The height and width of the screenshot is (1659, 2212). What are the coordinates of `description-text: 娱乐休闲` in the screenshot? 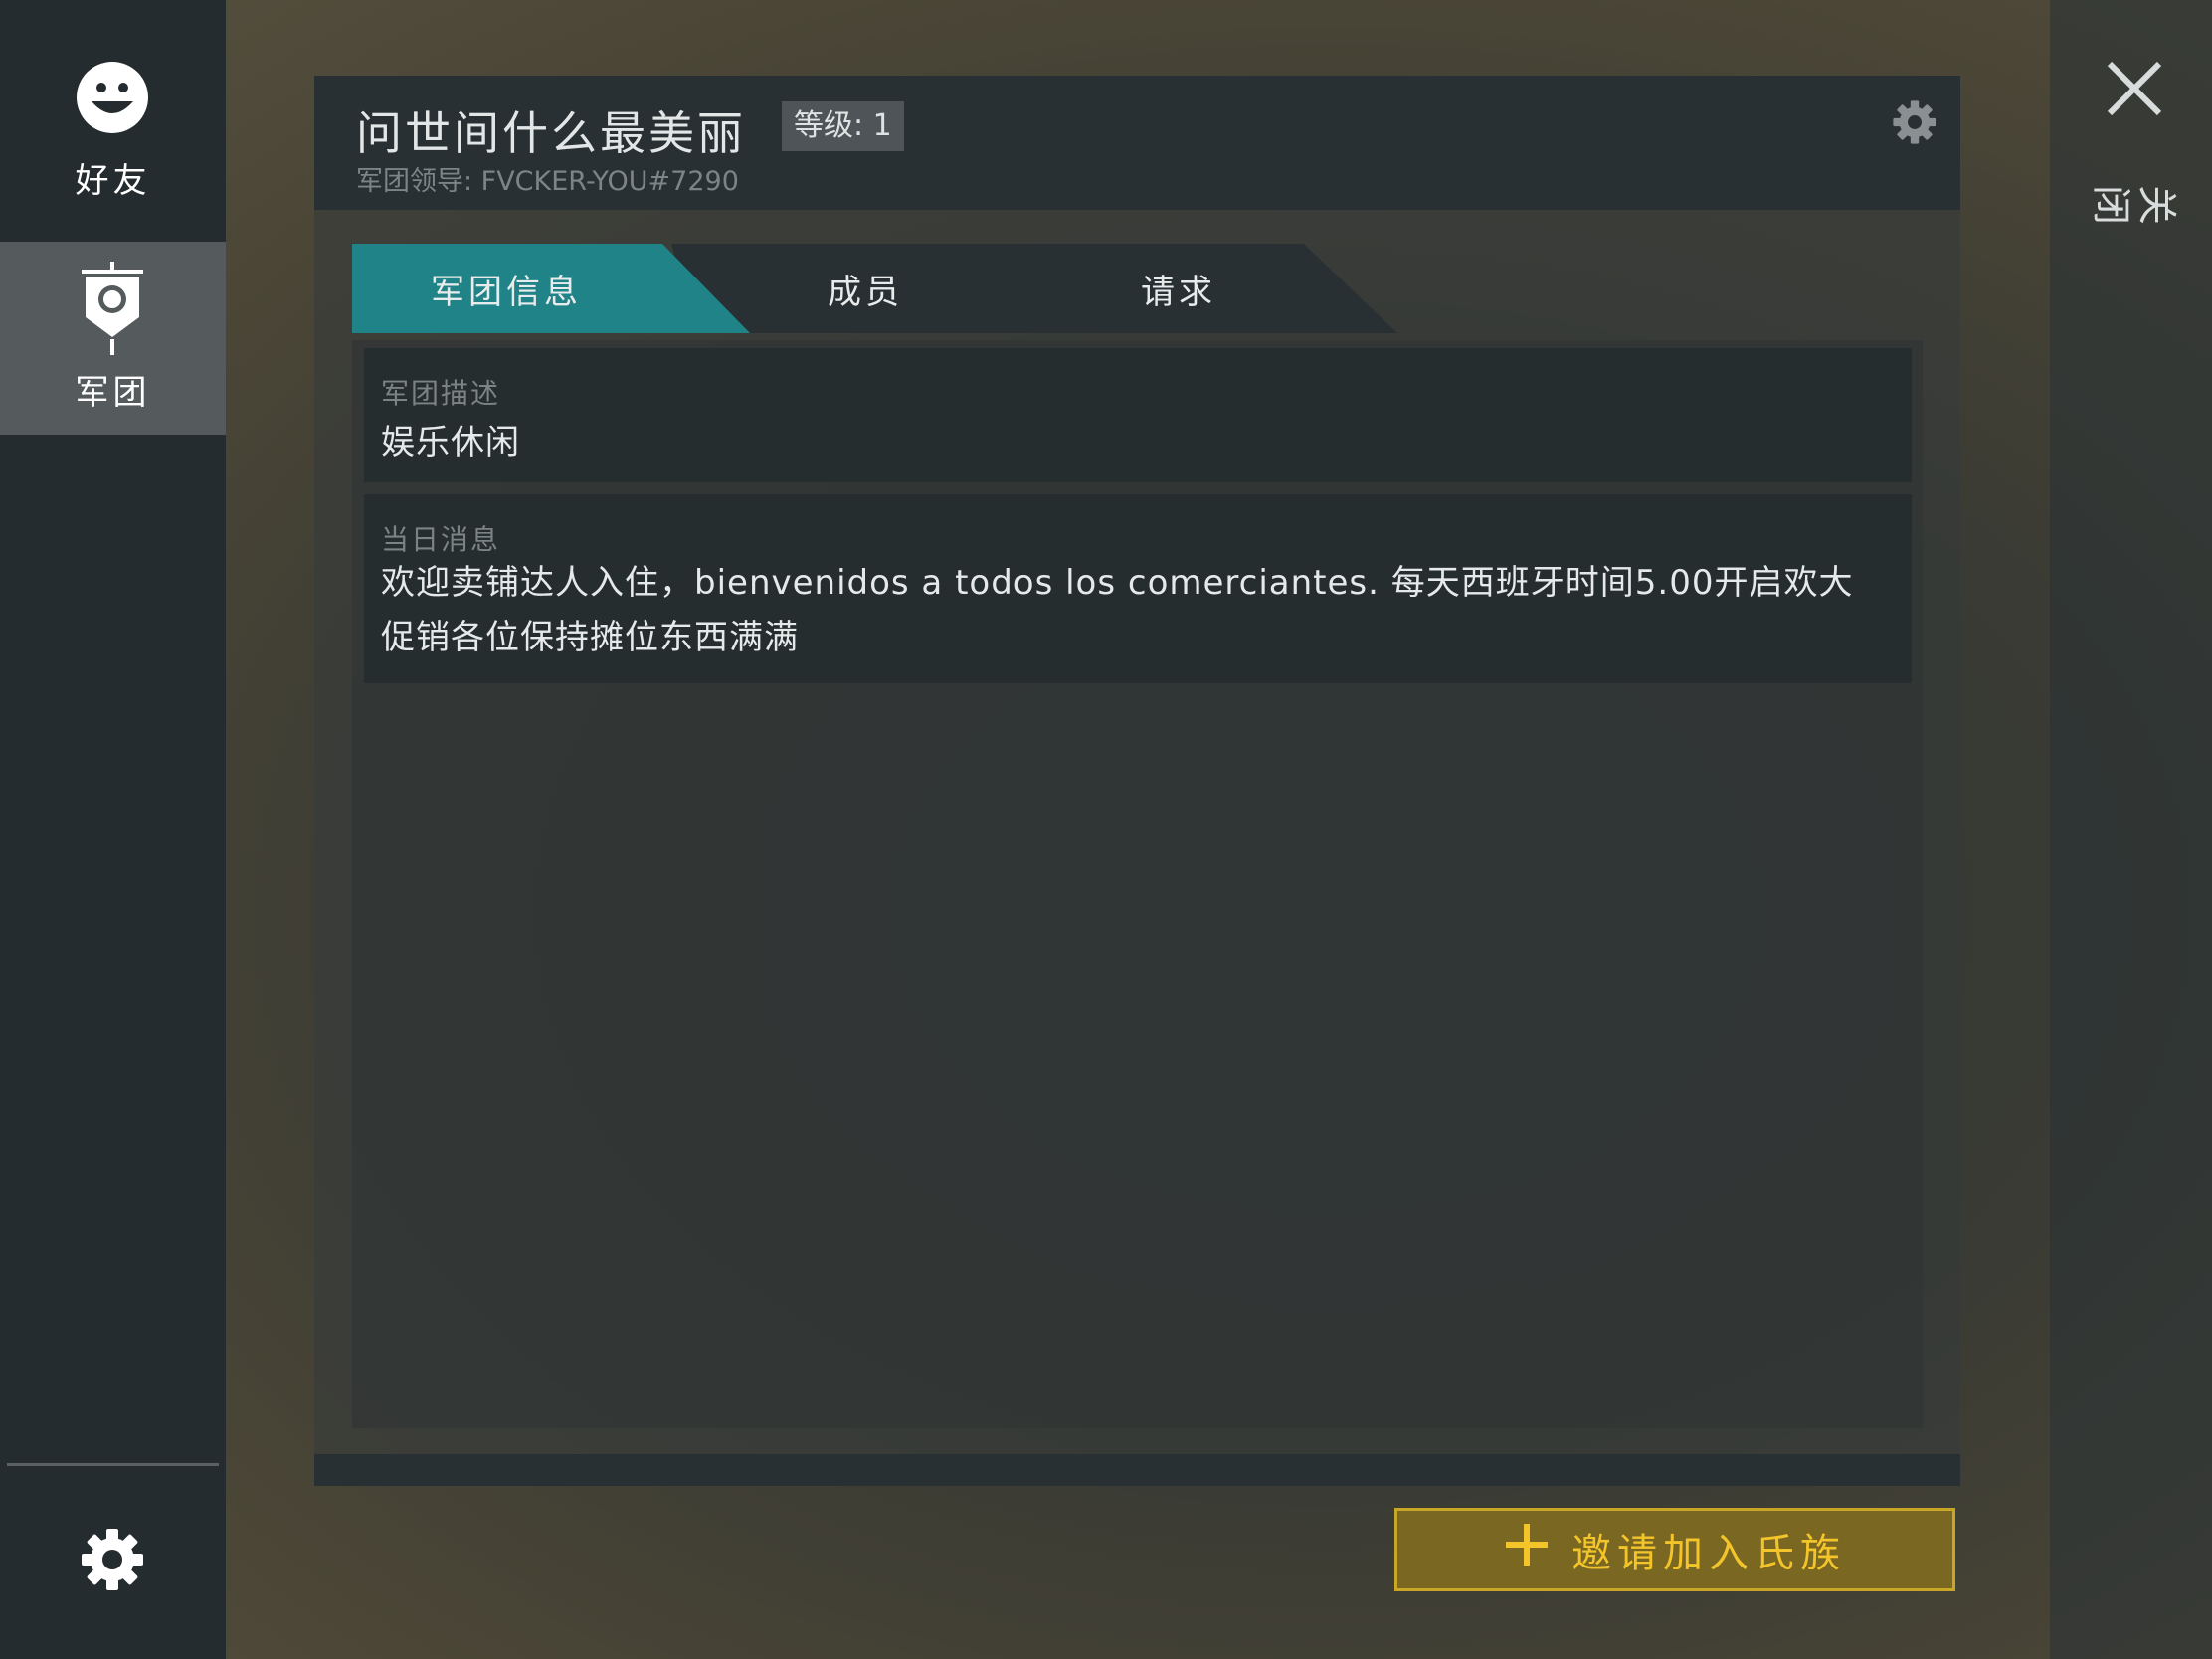 It's located at (450, 442).